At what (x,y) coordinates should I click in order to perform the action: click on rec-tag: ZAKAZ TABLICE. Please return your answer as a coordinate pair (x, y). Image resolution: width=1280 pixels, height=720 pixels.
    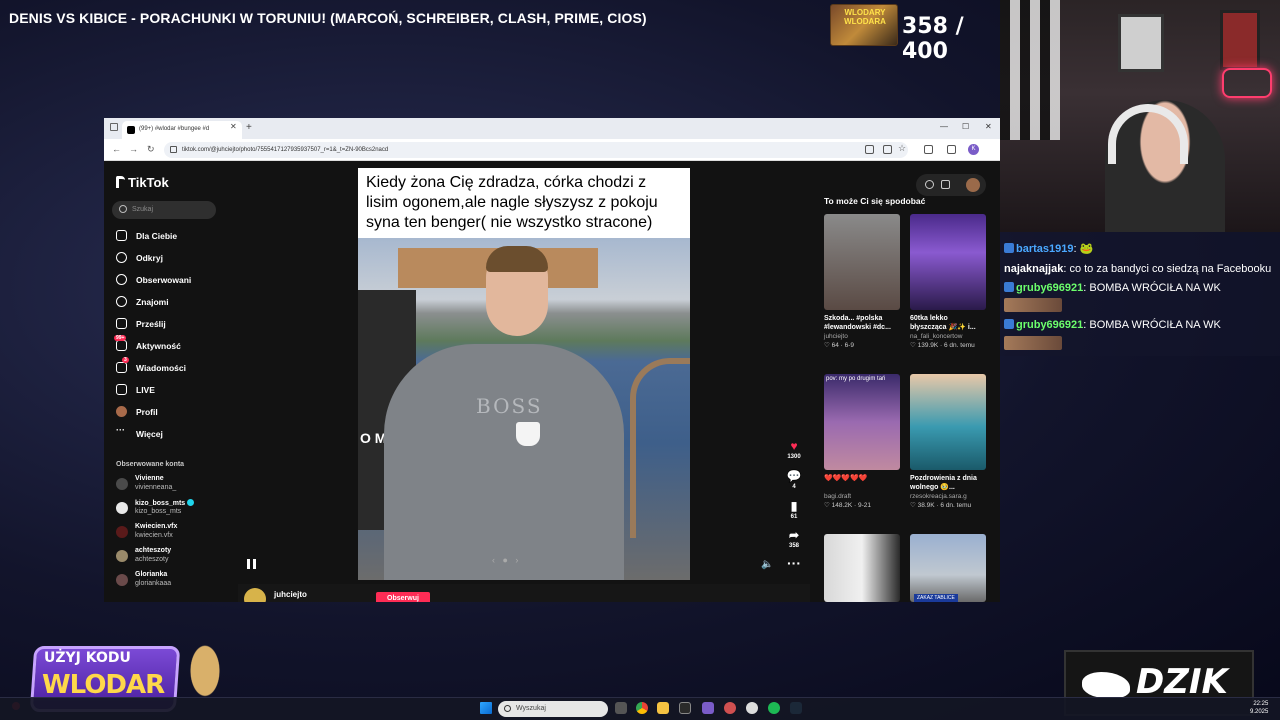
    Looking at the image, I should click on (936, 598).